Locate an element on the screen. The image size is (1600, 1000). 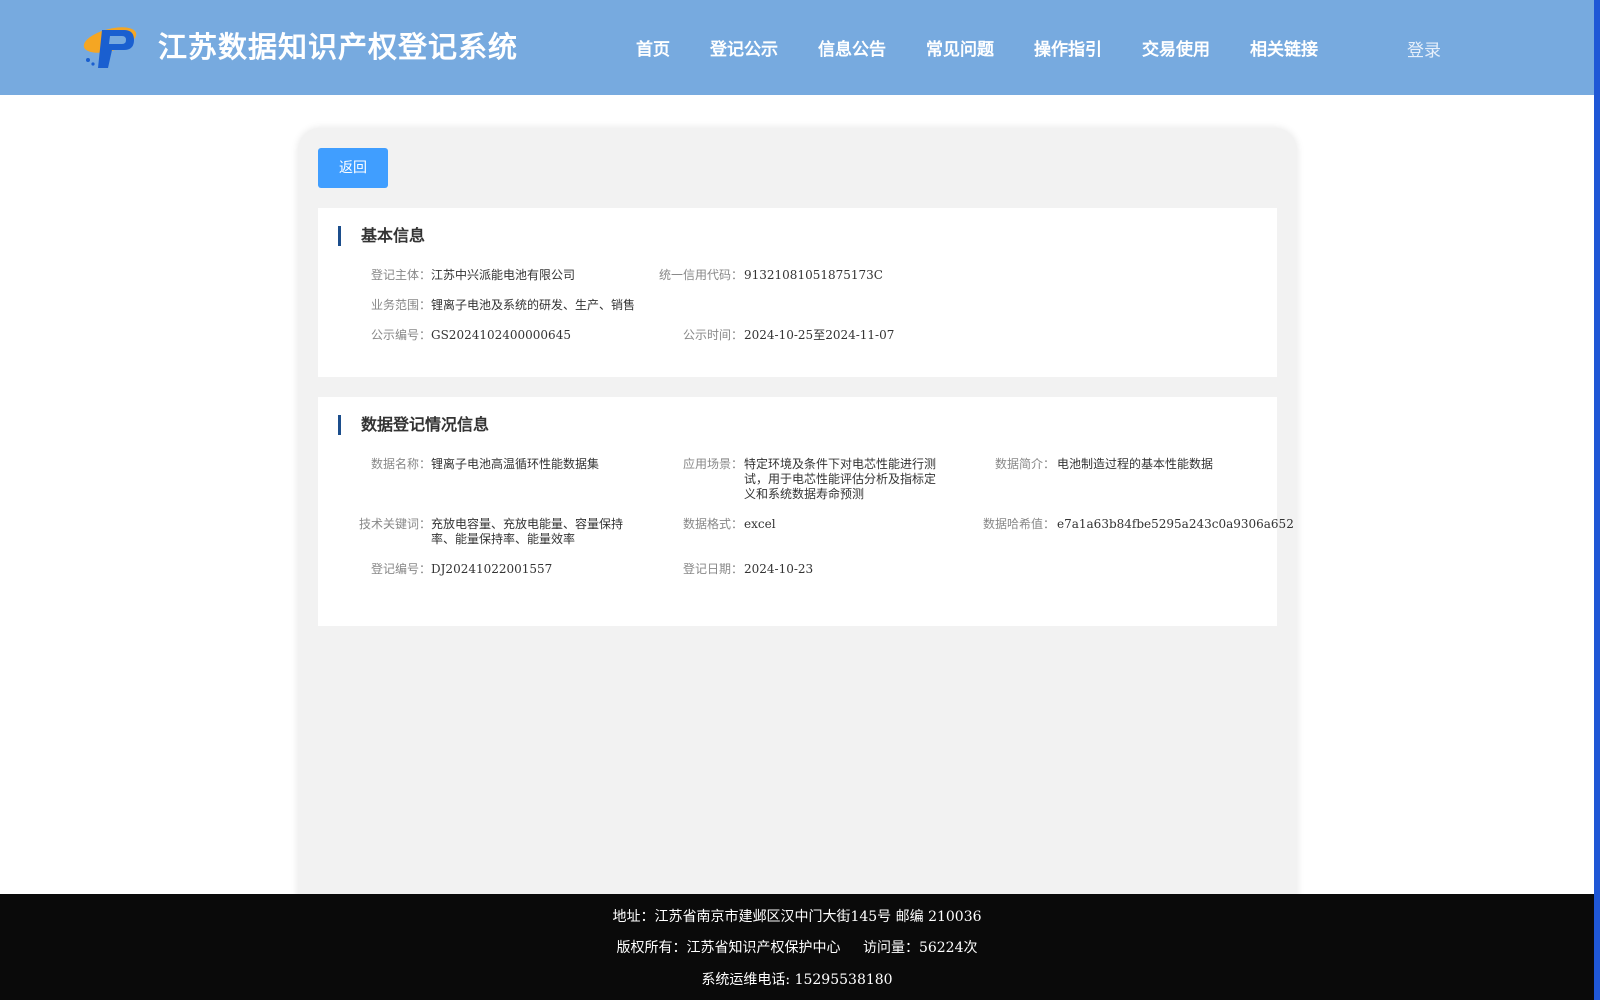
field-value: 2024-10-25至2024-11-07 is located at coordinates (819, 335).